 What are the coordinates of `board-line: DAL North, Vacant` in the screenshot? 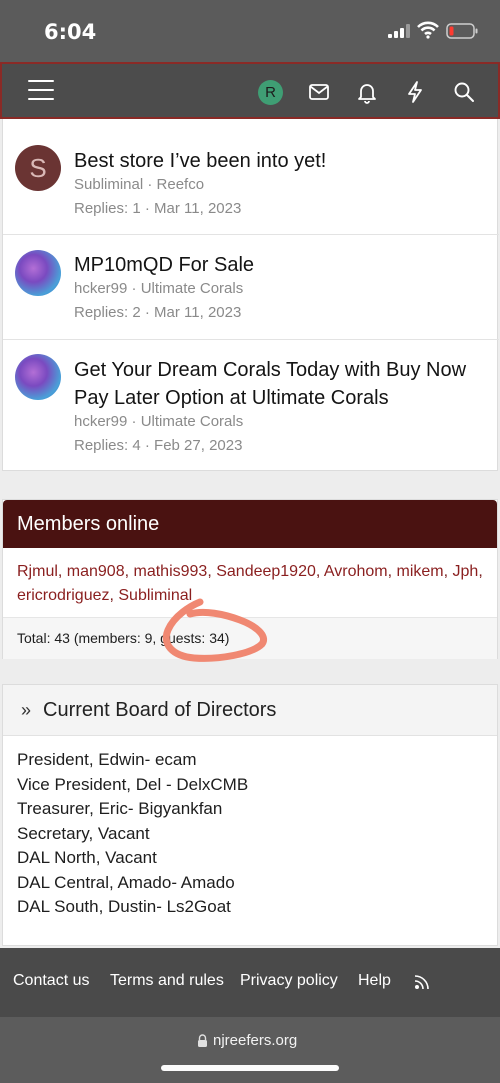 It's located at (87, 857).